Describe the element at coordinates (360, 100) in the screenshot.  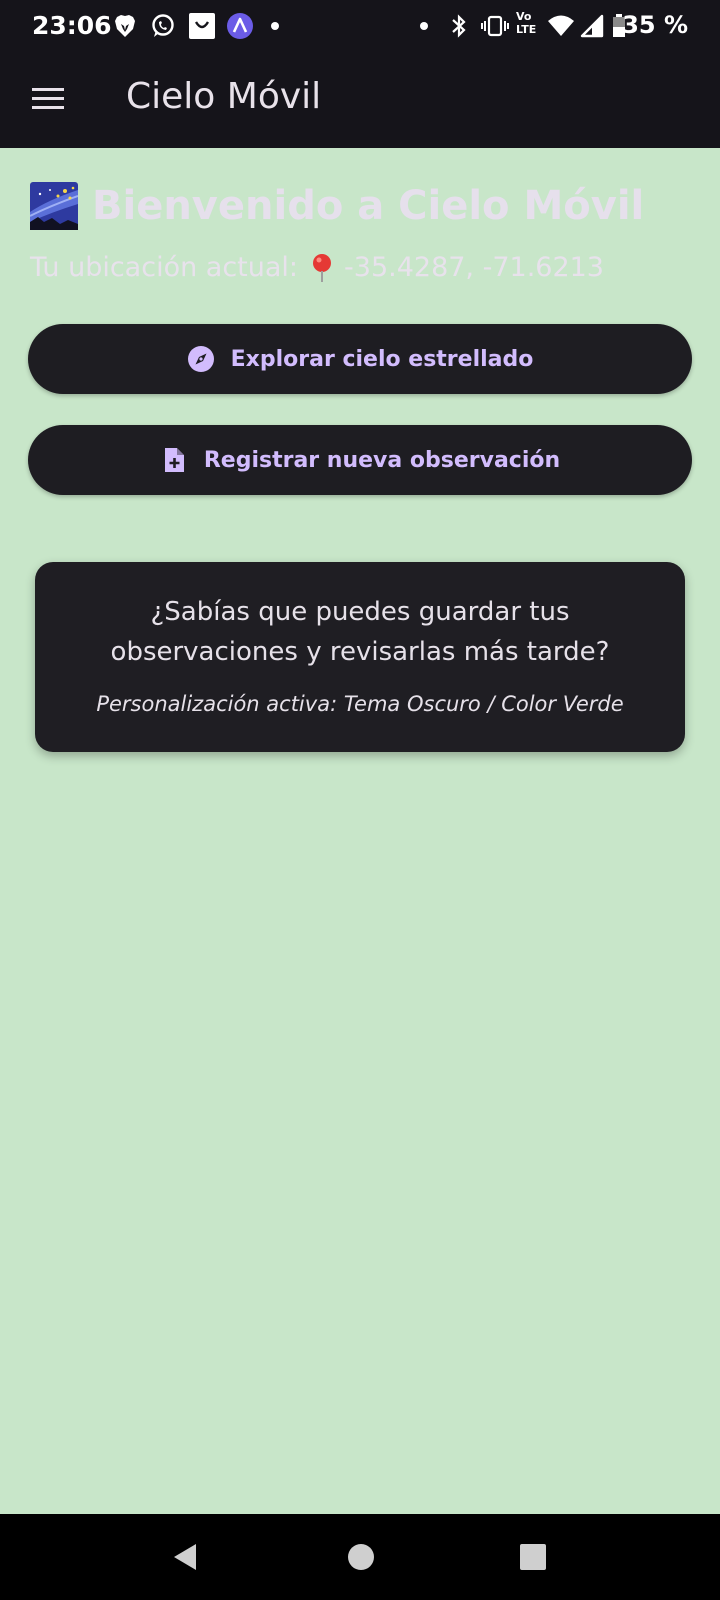
I see `app-bar: Cielo Móvil` at that location.